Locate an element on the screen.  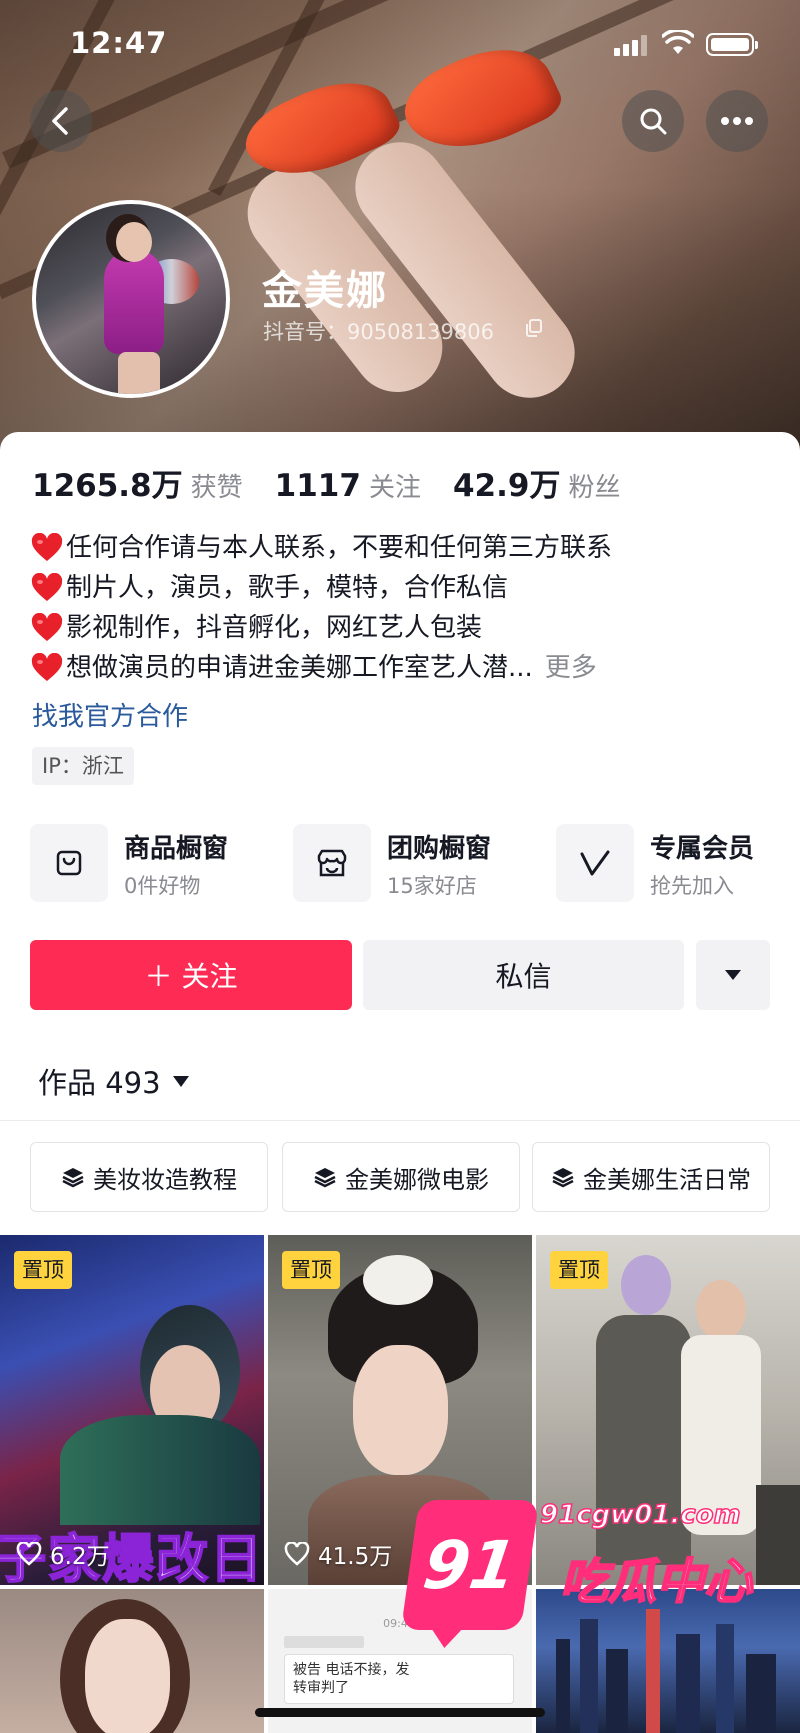
signal-icon is located at coordinates (632, 45).